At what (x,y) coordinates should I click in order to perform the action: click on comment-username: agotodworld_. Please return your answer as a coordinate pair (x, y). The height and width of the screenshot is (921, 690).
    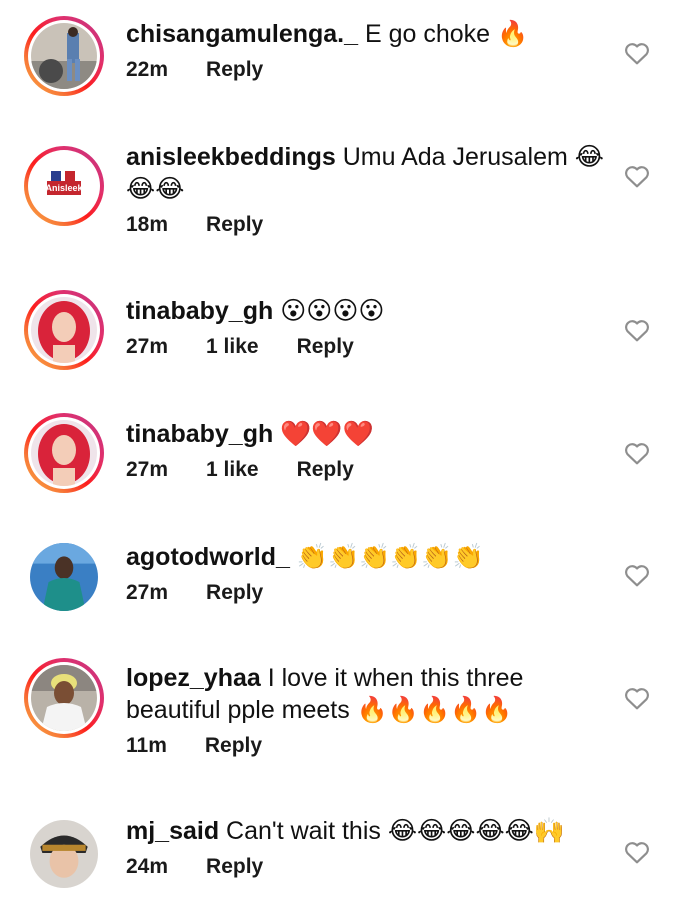
    Looking at the image, I should click on (208, 557).